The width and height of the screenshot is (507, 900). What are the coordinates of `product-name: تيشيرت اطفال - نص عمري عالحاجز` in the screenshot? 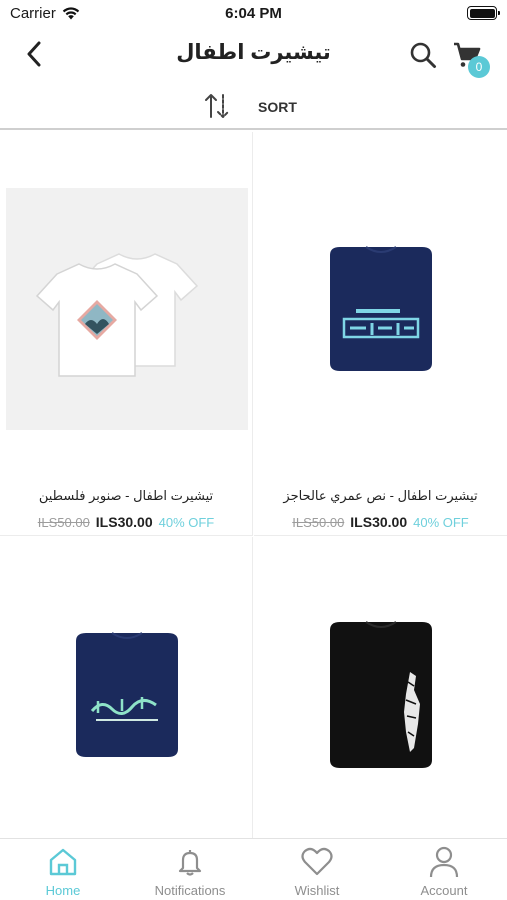 It's located at (380, 495).